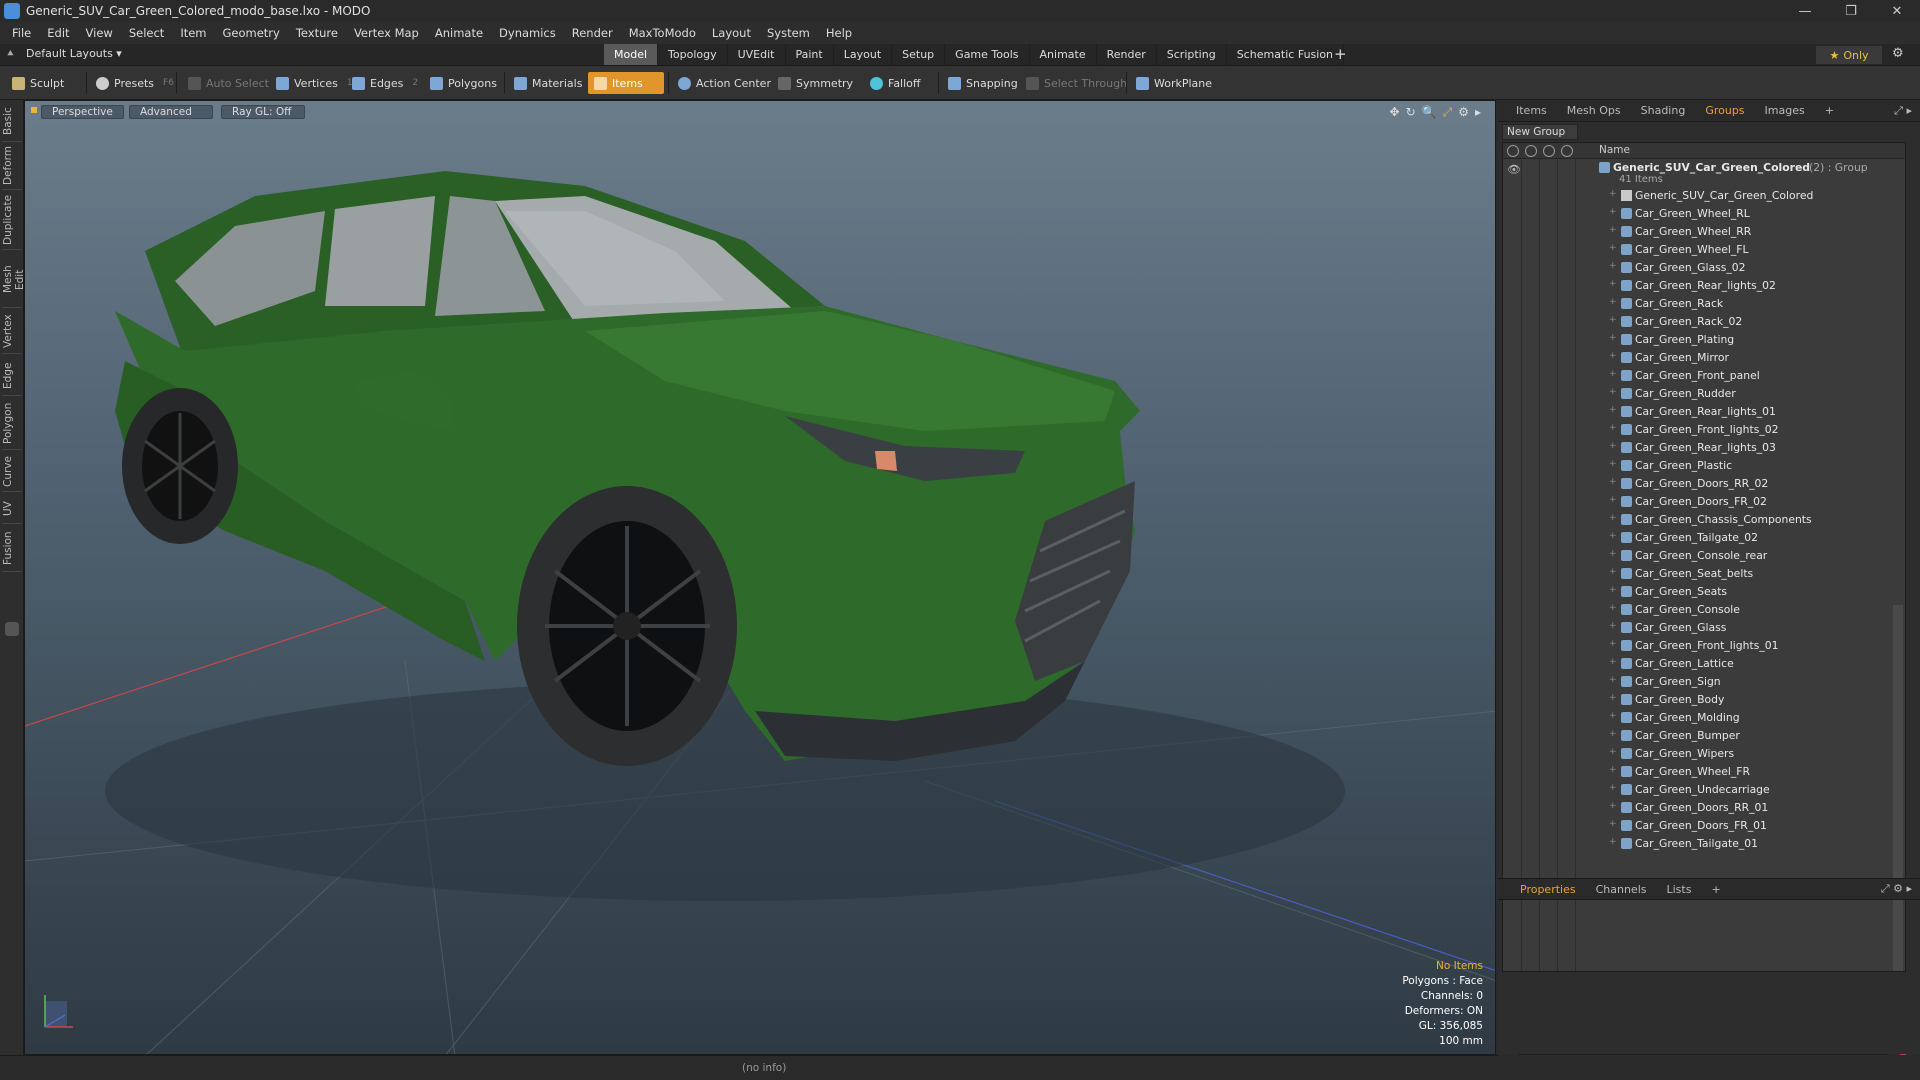  What do you see at coordinates (12, 549) in the screenshot?
I see `lefttab-fusion: Fusion` at bounding box center [12, 549].